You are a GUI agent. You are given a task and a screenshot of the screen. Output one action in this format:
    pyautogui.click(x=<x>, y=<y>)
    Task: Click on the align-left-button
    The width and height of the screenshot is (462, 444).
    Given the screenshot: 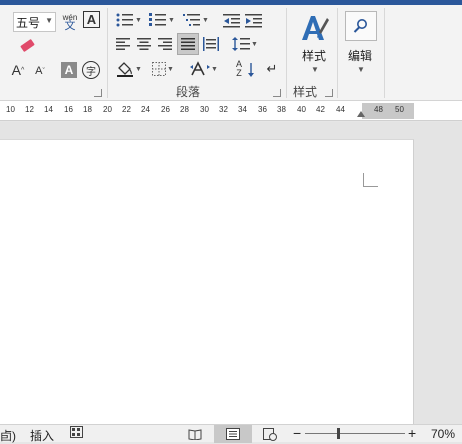 What is the action you would take?
    pyautogui.click(x=123, y=44)
    